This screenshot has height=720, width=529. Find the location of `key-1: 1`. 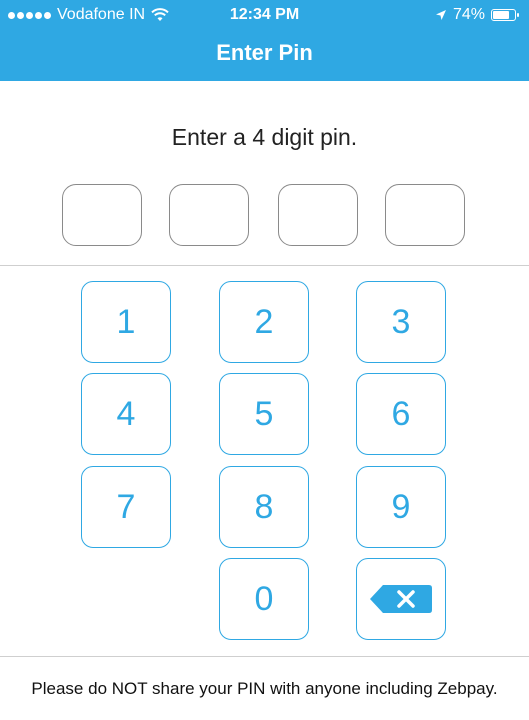

key-1: 1 is located at coordinates (126, 322).